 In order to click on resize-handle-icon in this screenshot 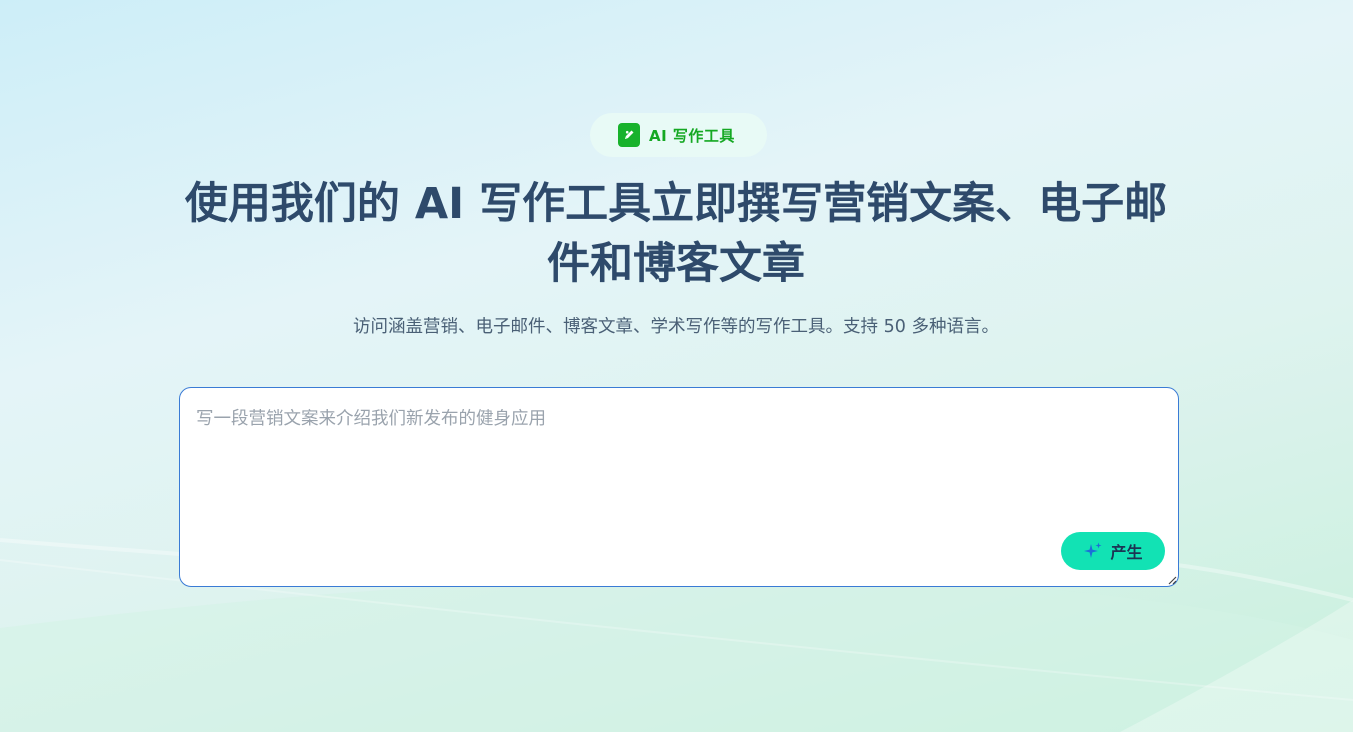, I will do `click(1172, 580)`.